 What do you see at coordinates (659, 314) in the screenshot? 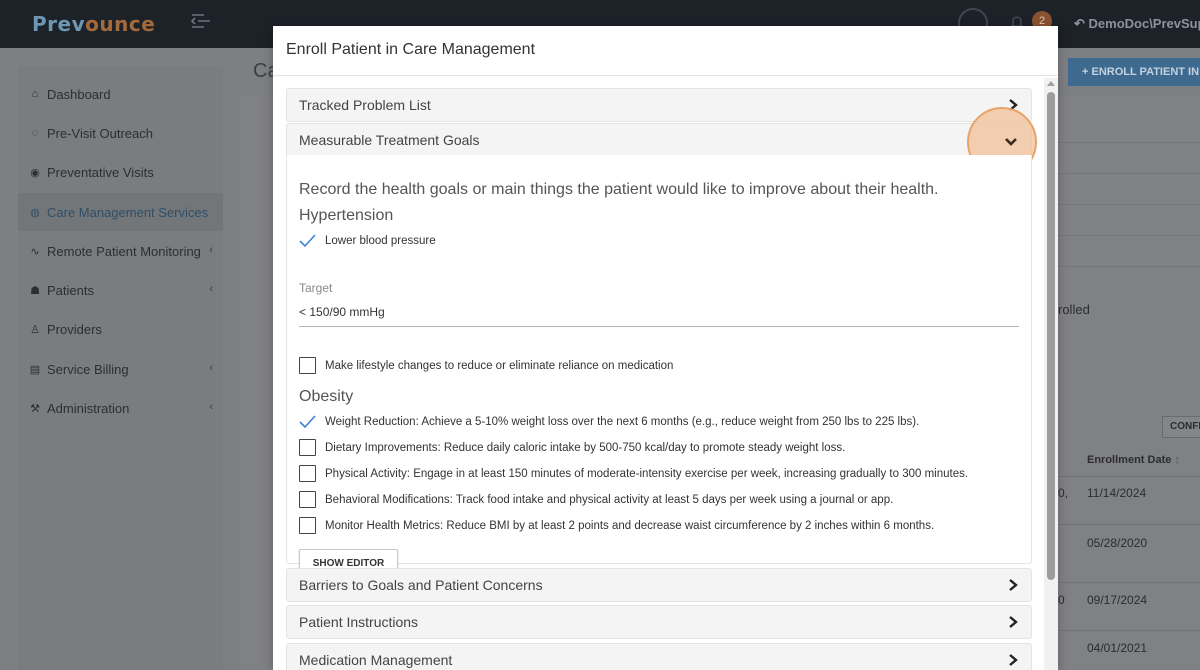
I see `target-field: < 150/90 mmHg` at bounding box center [659, 314].